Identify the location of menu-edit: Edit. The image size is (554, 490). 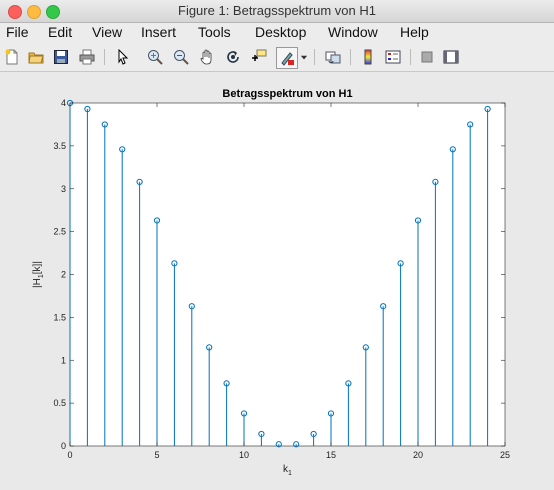
(60, 32).